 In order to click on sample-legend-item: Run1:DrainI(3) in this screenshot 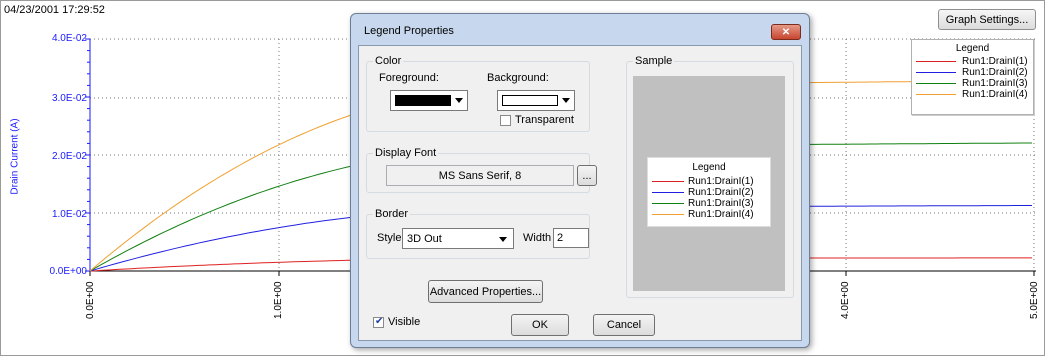, I will do `click(709, 203)`.